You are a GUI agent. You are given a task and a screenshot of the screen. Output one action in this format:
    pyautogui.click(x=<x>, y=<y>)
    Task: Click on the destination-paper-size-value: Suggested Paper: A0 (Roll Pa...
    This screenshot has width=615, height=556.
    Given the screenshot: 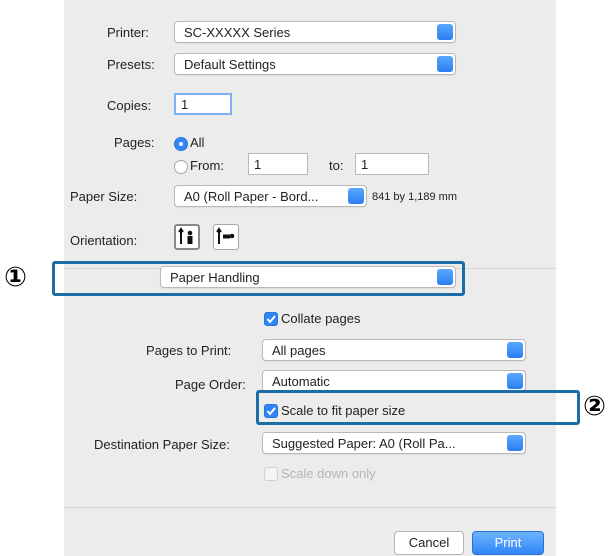 What is the action you would take?
    pyautogui.click(x=364, y=443)
    